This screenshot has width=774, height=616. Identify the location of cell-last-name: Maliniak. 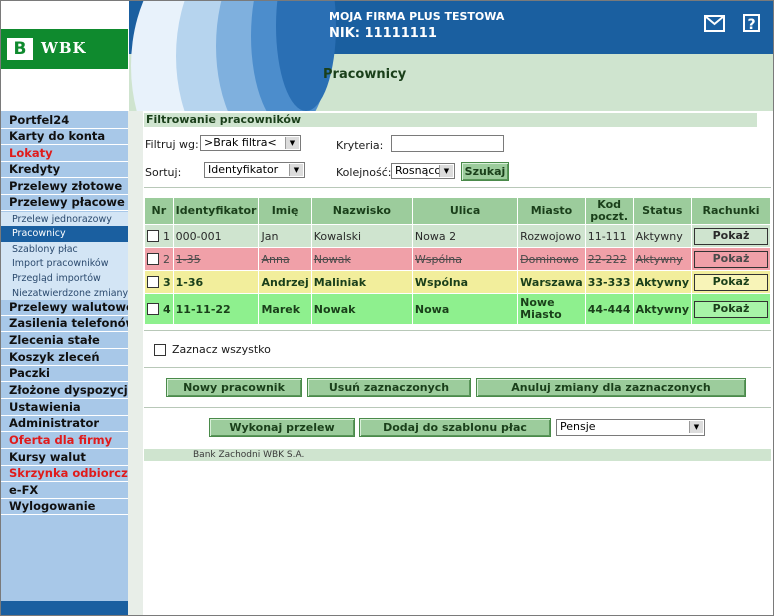
(361, 282).